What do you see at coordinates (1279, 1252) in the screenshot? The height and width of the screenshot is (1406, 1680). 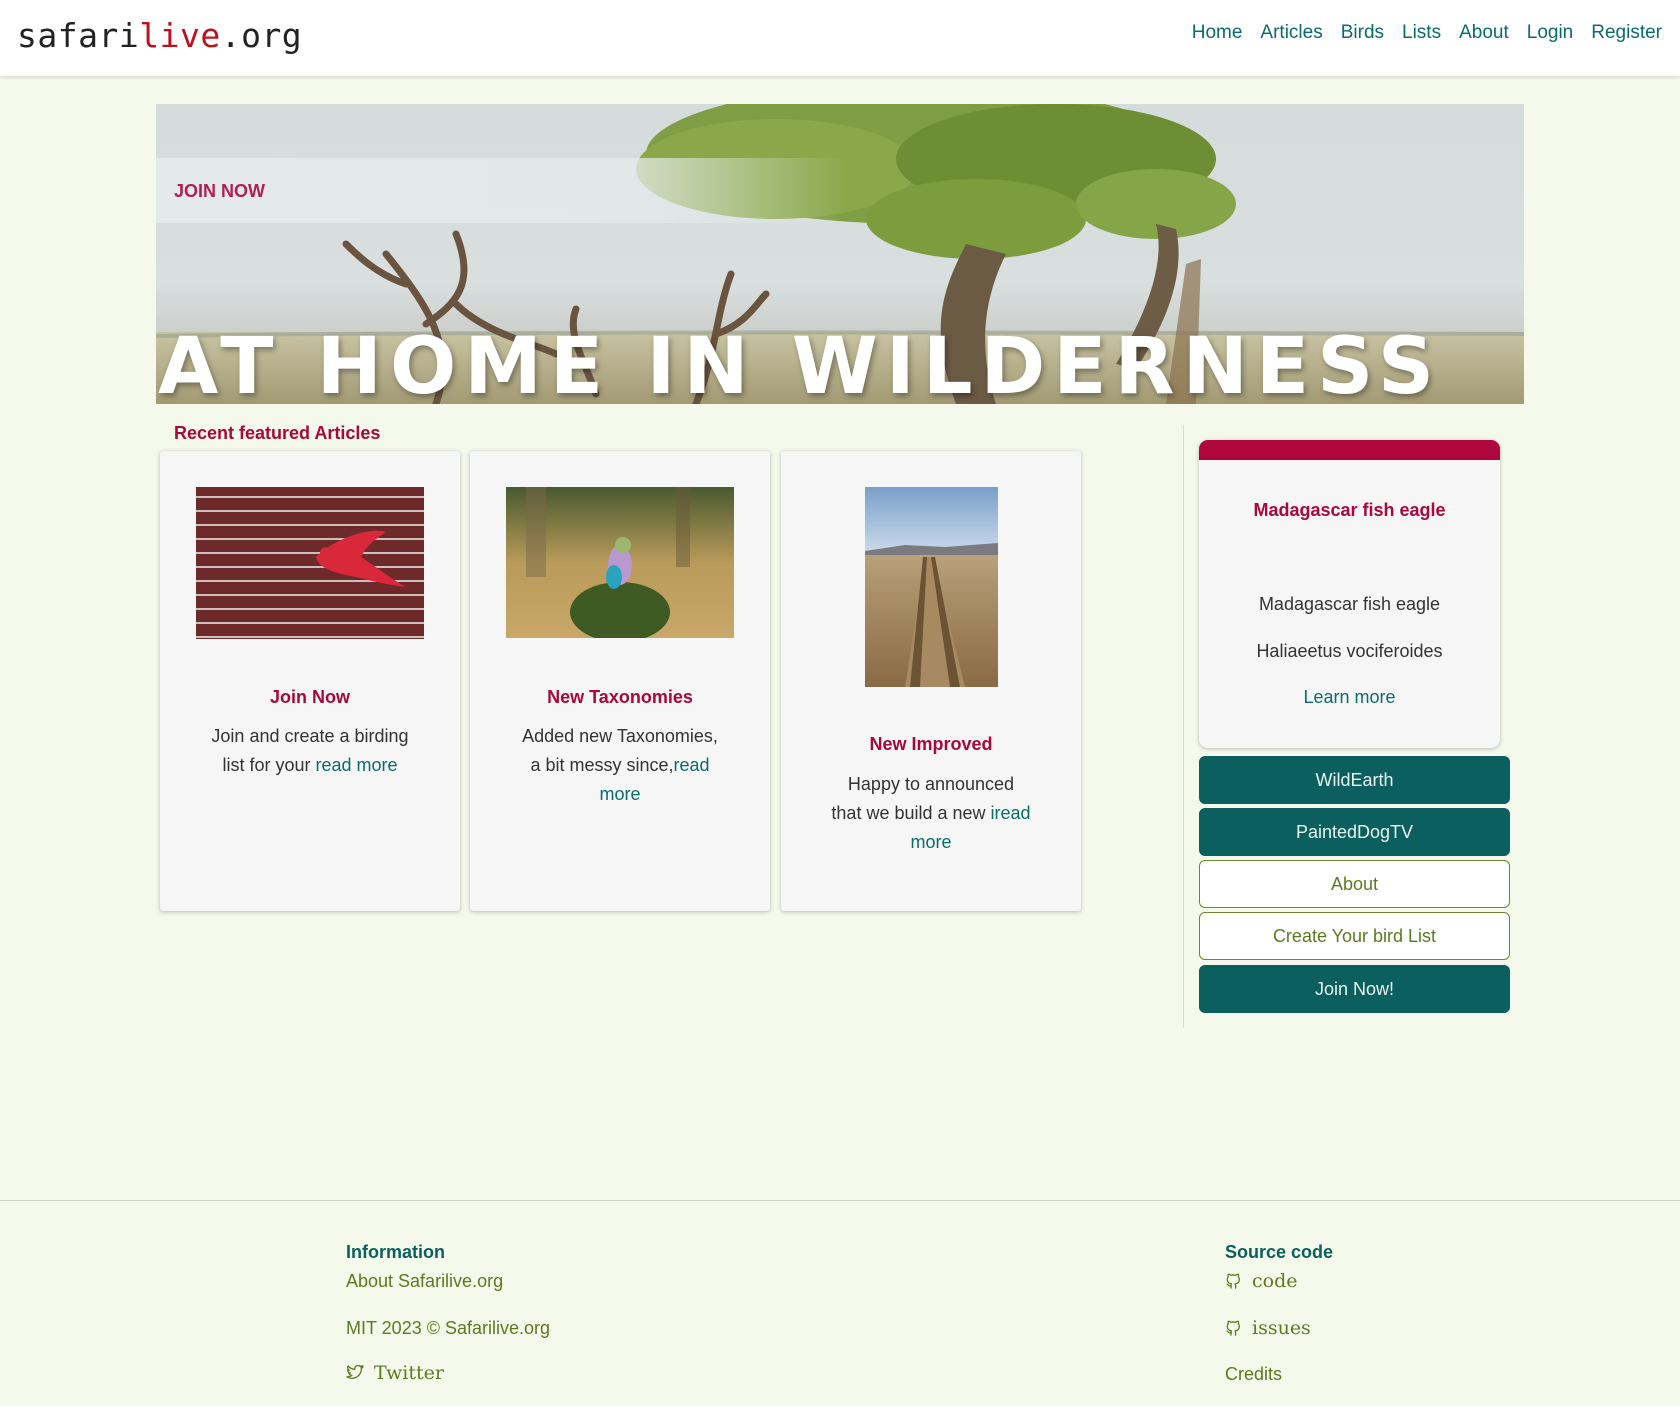 I see `footer-source-heading: Source code` at bounding box center [1279, 1252].